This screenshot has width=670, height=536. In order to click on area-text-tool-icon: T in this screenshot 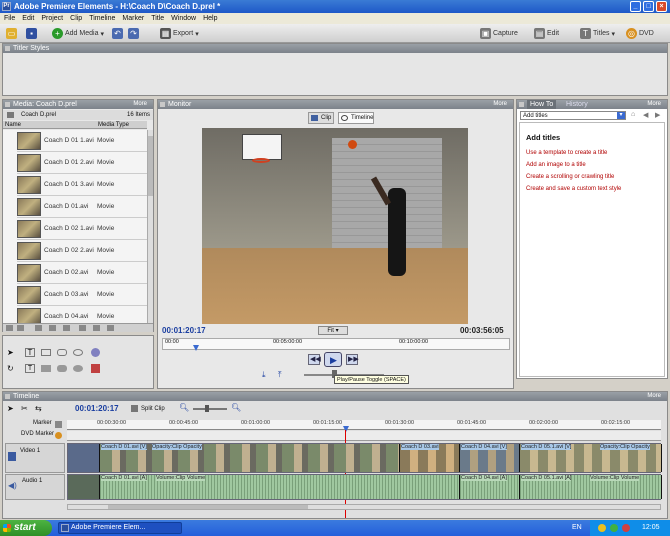, I will do `click(30, 368)`.